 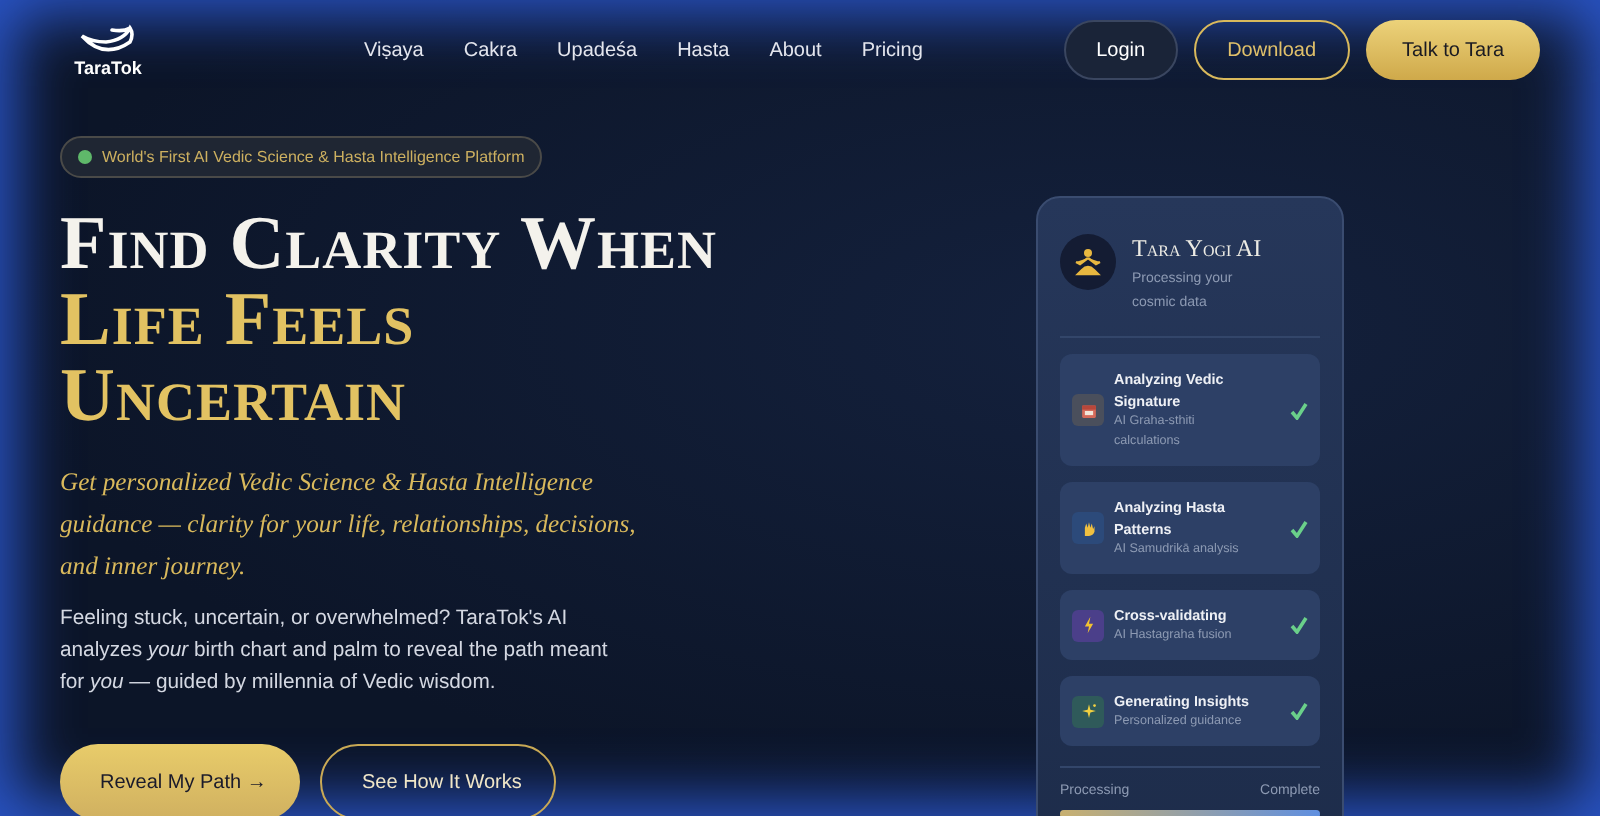 What do you see at coordinates (795, 50) in the screenshot?
I see `nav-link: About` at bounding box center [795, 50].